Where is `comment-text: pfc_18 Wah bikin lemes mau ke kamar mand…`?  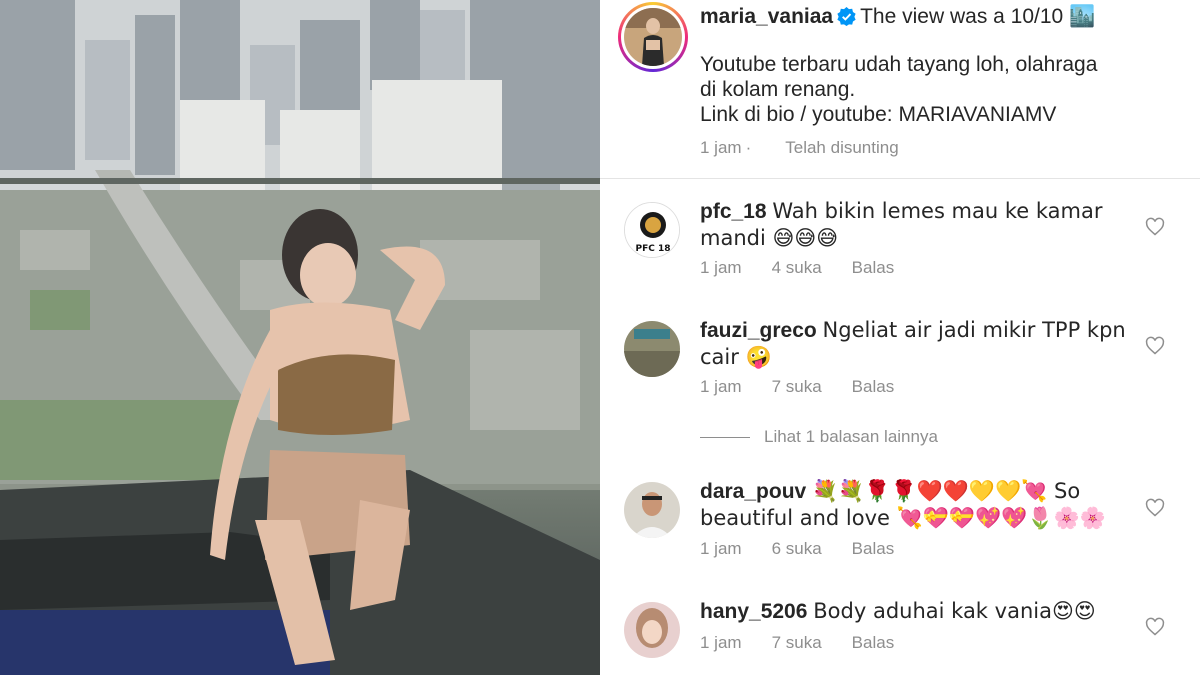
comment-text: pfc_18 Wah bikin lemes mau ke kamar mand… is located at coordinates (915, 225).